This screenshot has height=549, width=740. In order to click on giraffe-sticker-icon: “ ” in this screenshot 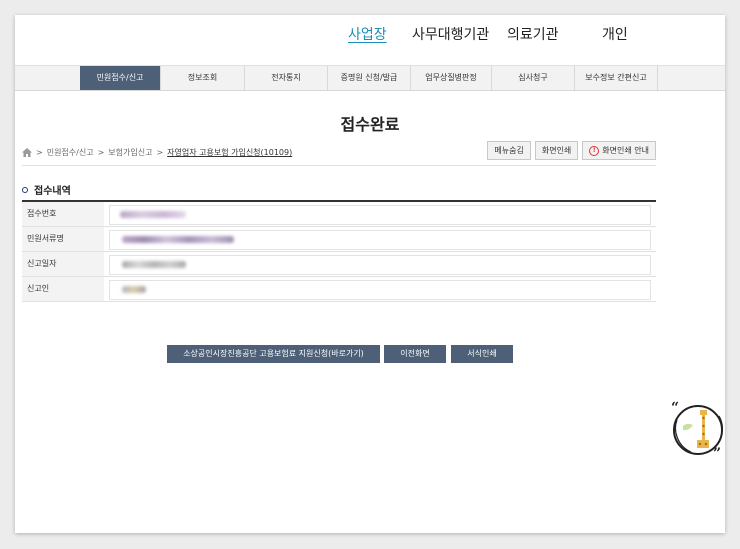, I will do `click(697, 429)`.